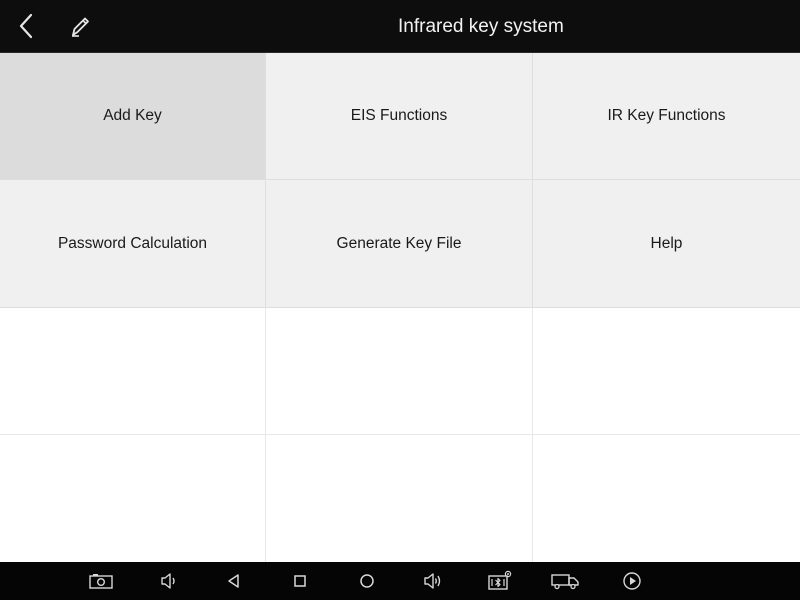 The height and width of the screenshot is (600, 800). I want to click on play-button, so click(632, 581).